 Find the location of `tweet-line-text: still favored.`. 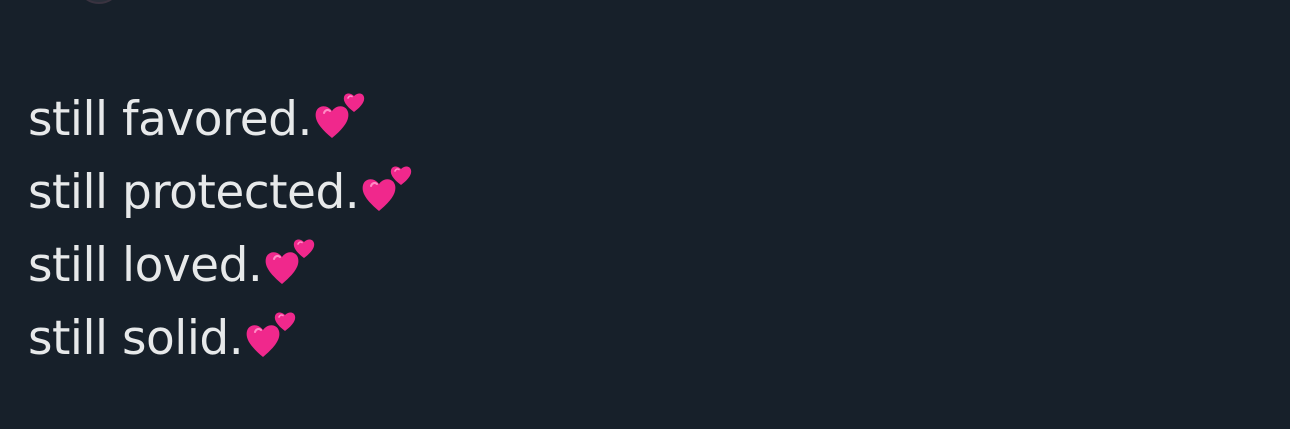

tweet-line-text: still favored. is located at coordinates (170, 119).